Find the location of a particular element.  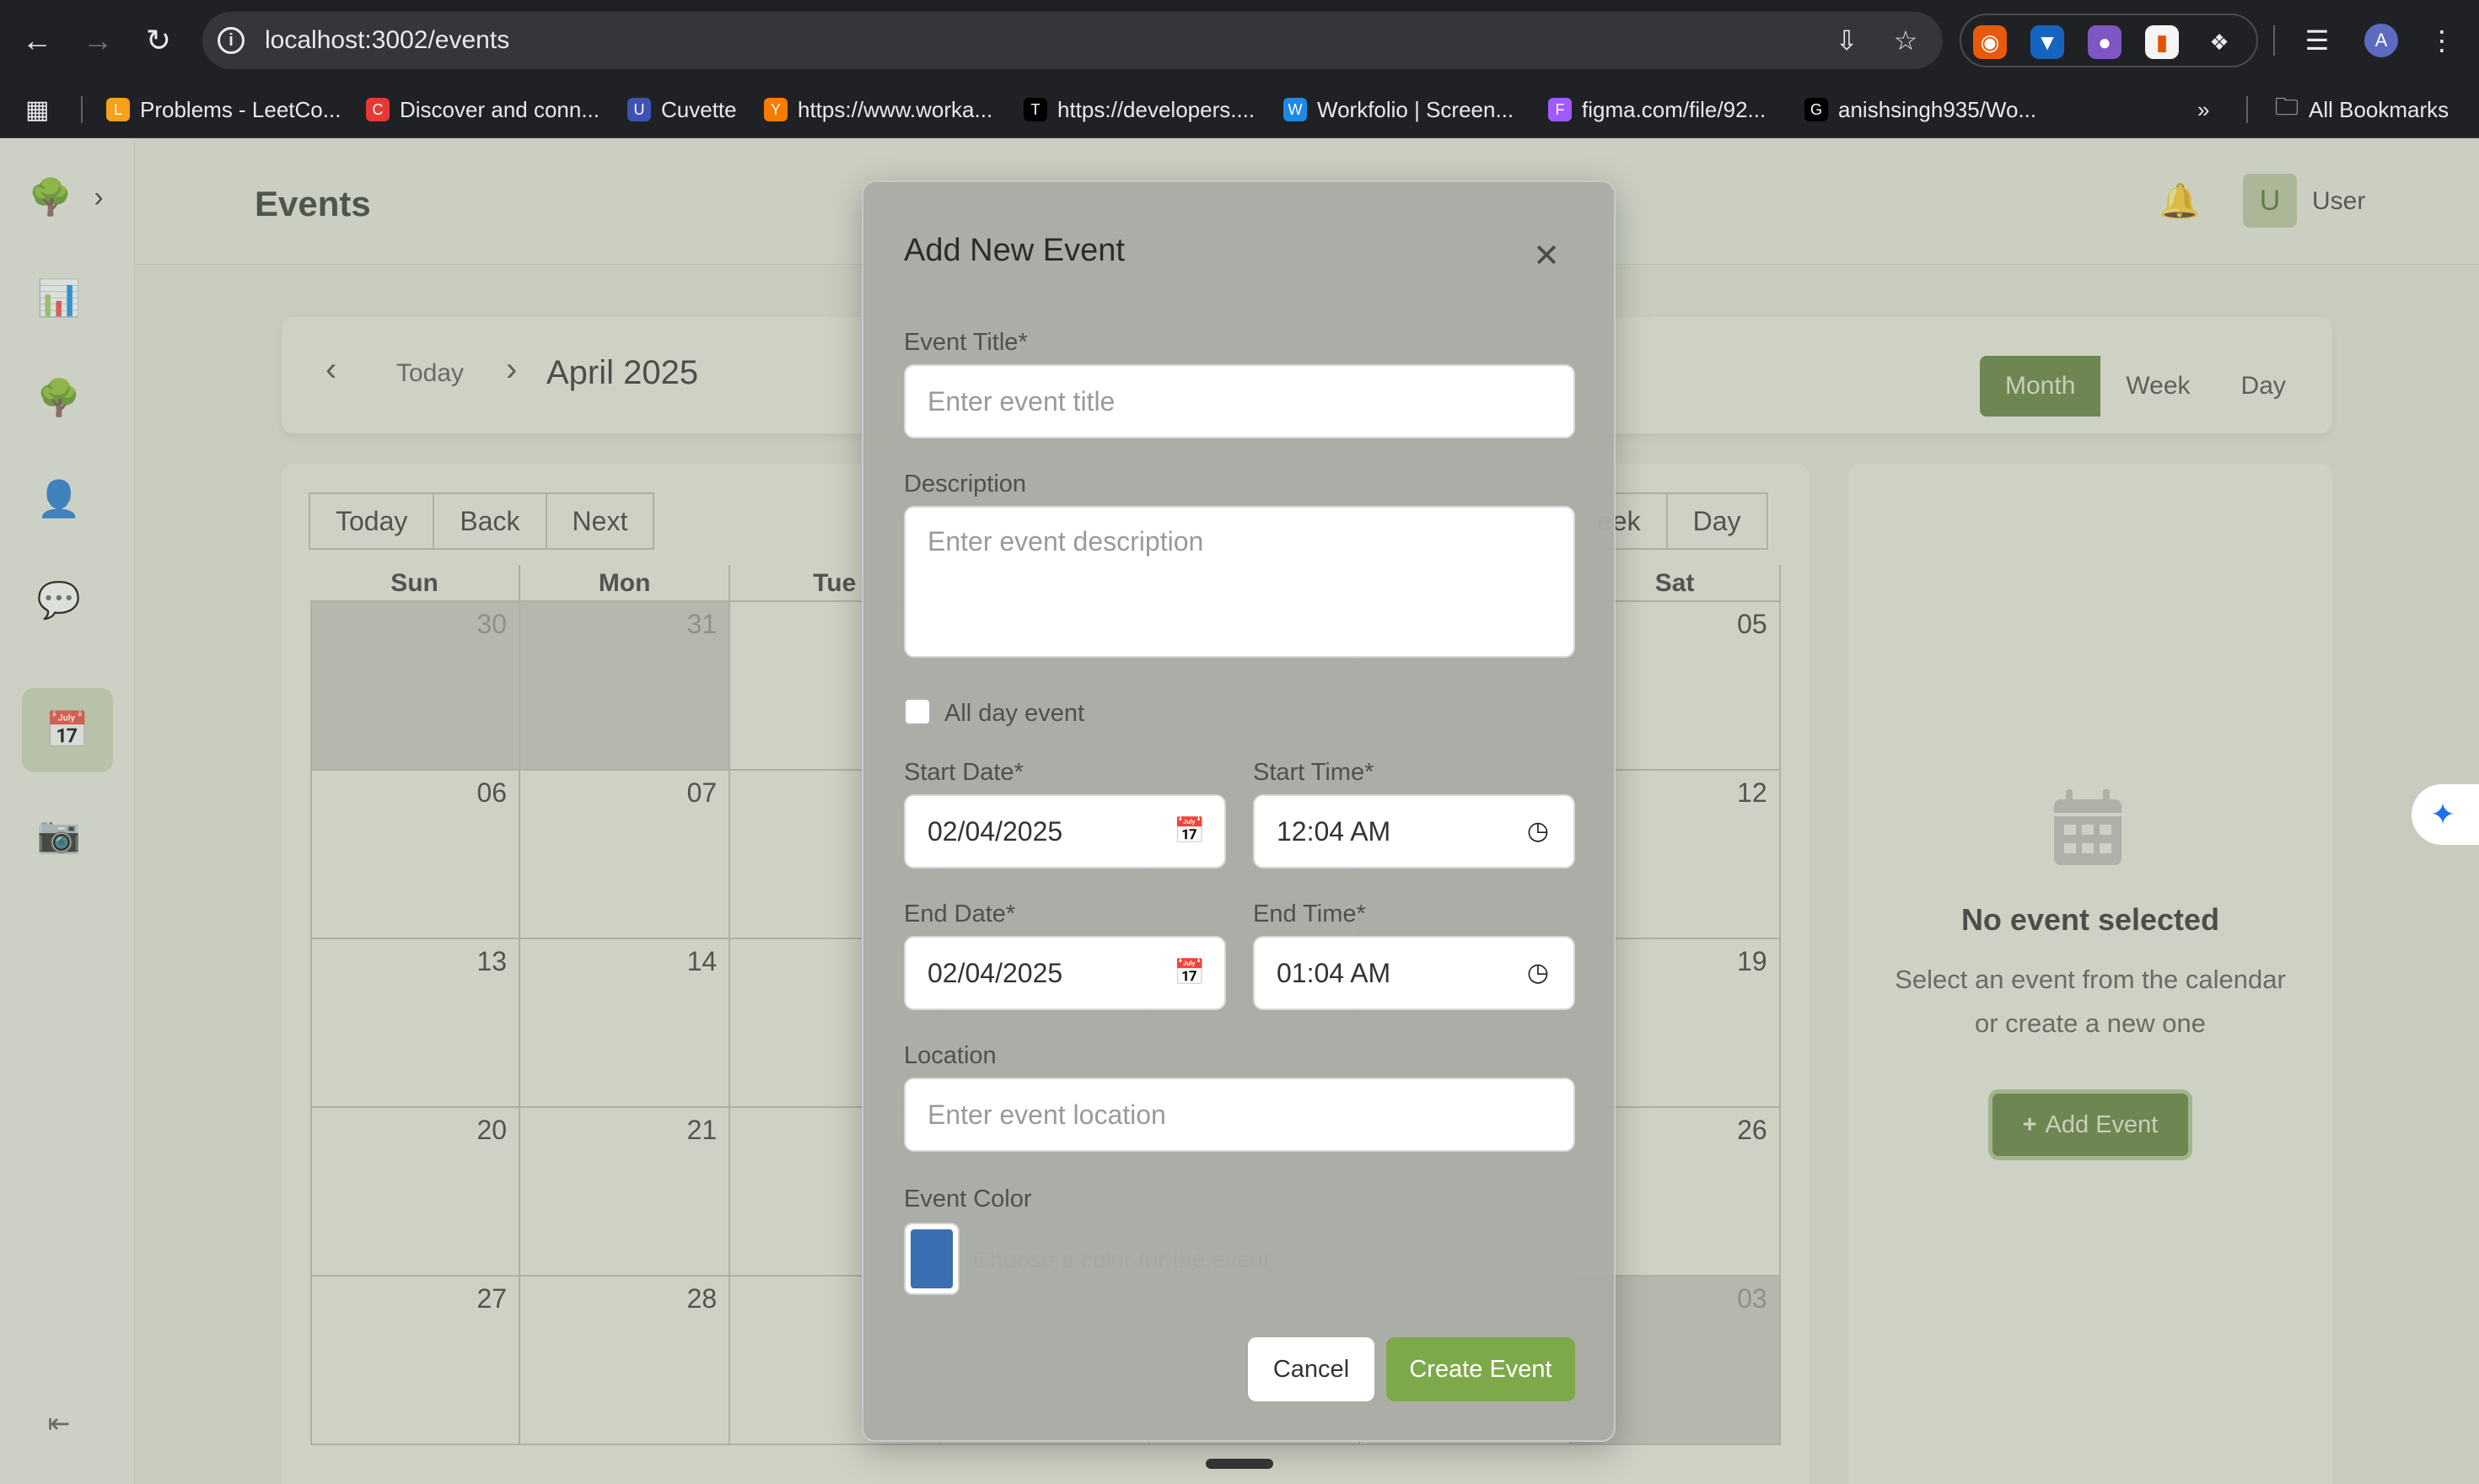

bookmark-favicon-icon: L is located at coordinates (118, 109).